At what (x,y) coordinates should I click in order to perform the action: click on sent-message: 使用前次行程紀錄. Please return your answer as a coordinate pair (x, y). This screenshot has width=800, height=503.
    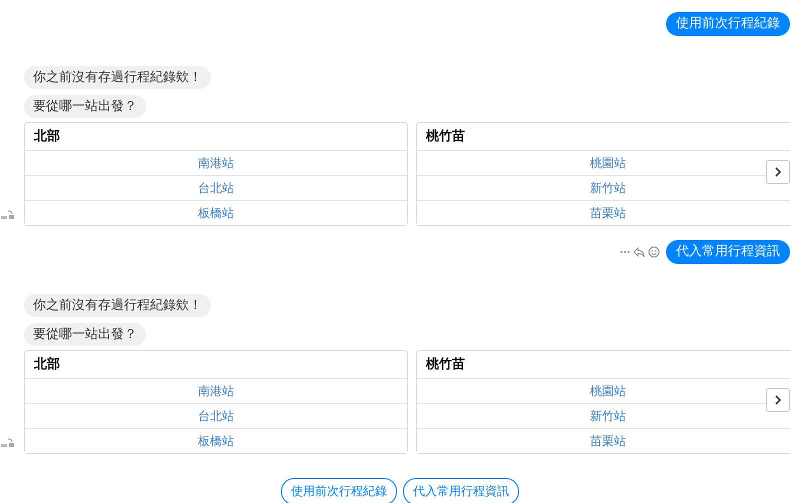
    Looking at the image, I should click on (728, 24).